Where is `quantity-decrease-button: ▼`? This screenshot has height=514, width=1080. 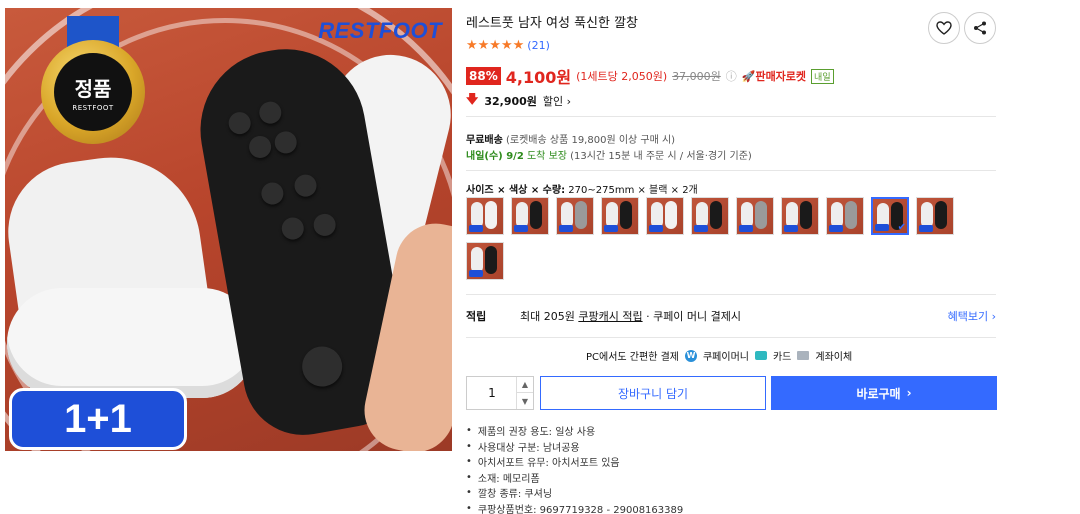
quantity-decrease-button: ▼ is located at coordinates (524, 401).